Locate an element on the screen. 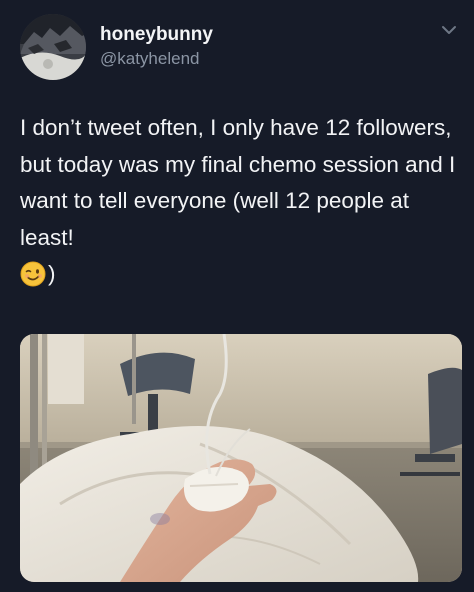 This screenshot has height=592, width=474. user-handle: @katyhelend is located at coordinates (156, 59).